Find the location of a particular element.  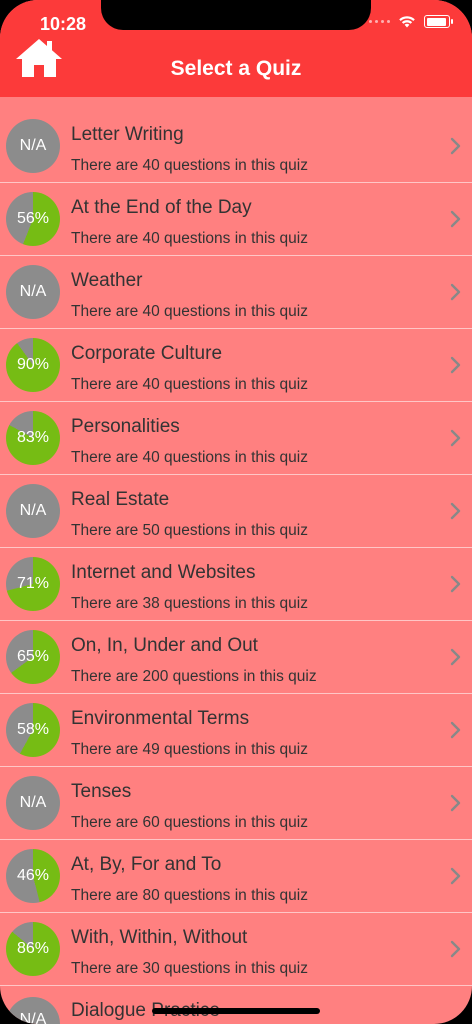

quiz-subtitle: There are 49 questions in this quiz is located at coordinates (189, 749).